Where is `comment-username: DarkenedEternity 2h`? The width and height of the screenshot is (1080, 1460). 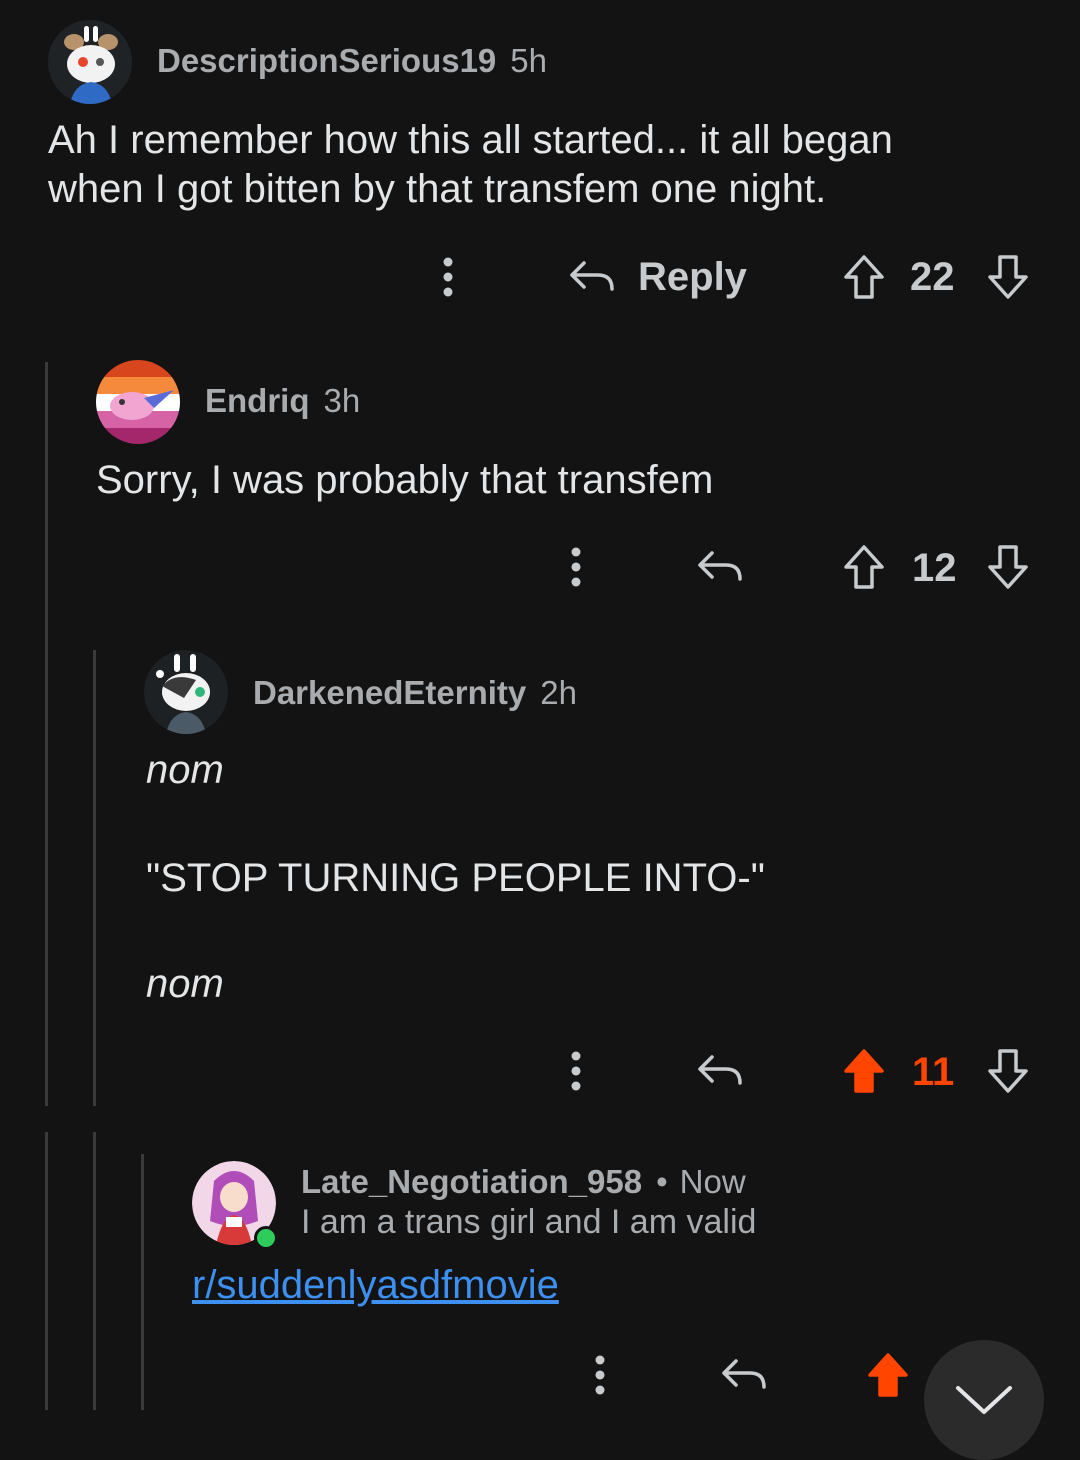
comment-username: DarkenedEternity 2h is located at coordinates (415, 693).